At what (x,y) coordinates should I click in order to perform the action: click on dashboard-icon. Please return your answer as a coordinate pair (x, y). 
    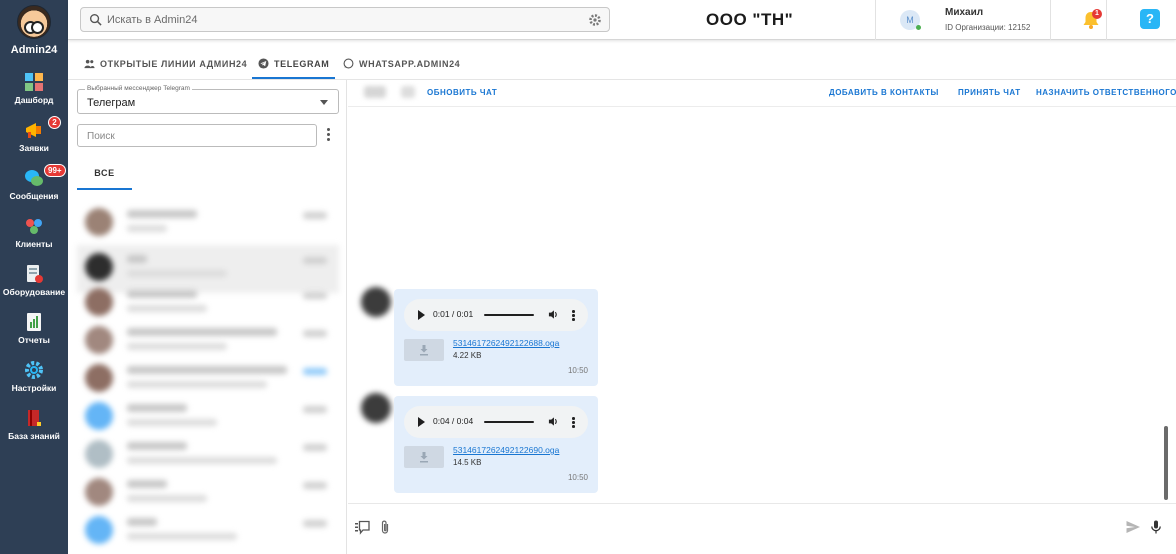
    Looking at the image, I should click on (34, 82).